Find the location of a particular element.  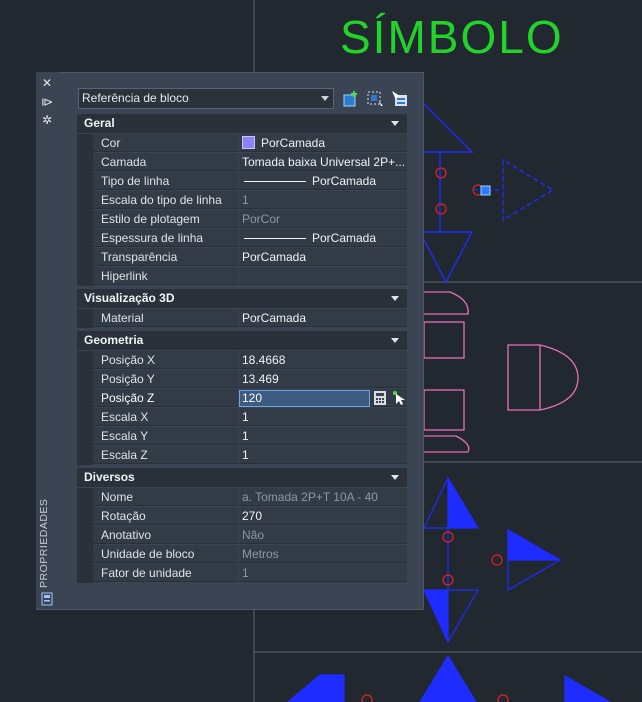

property-name: Camada is located at coordinates (165, 162).